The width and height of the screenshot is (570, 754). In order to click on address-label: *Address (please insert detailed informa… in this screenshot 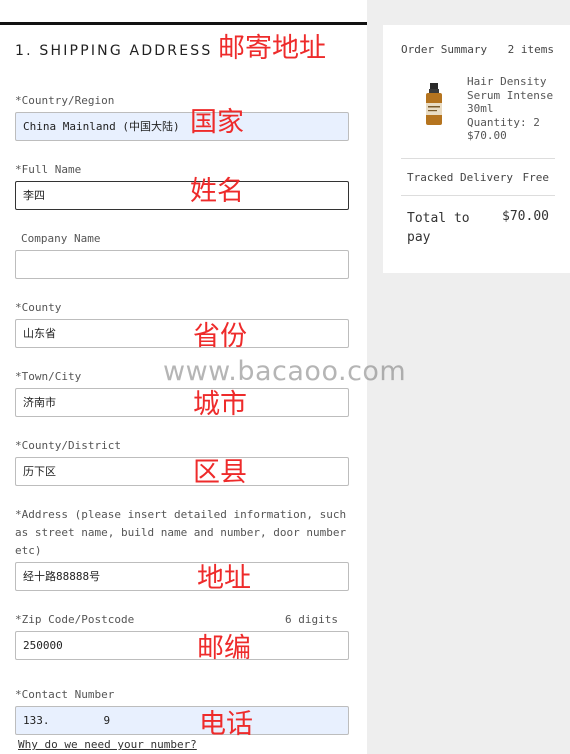, I will do `click(181, 532)`.